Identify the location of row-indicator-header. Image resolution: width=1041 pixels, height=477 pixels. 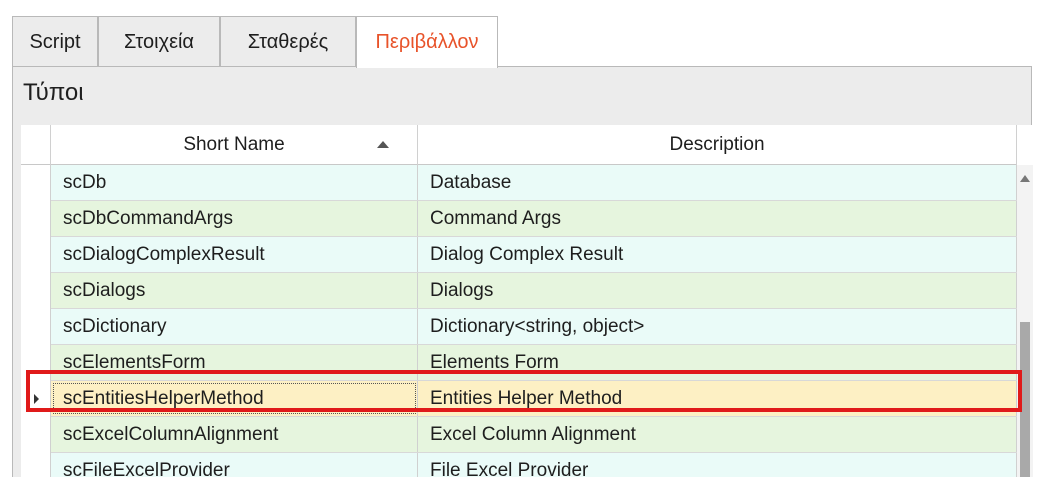
(36, 145).